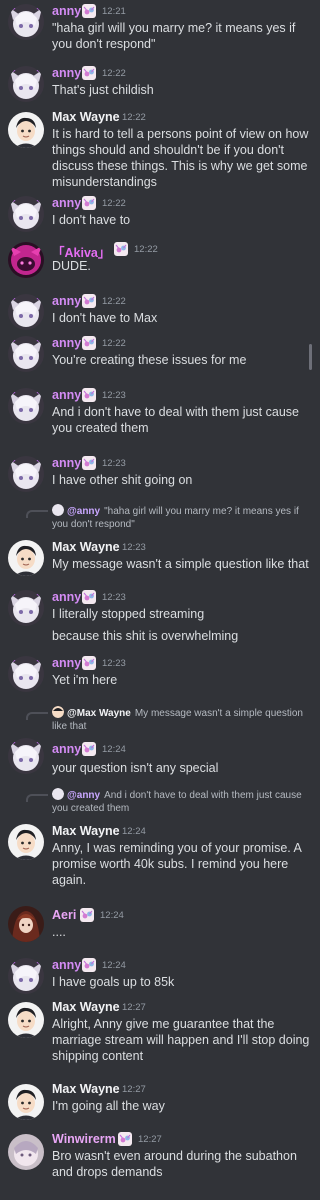 This screenshot has height=1200, width=320. I want to click on message-text: I don't have to Max, so click(105, 318).